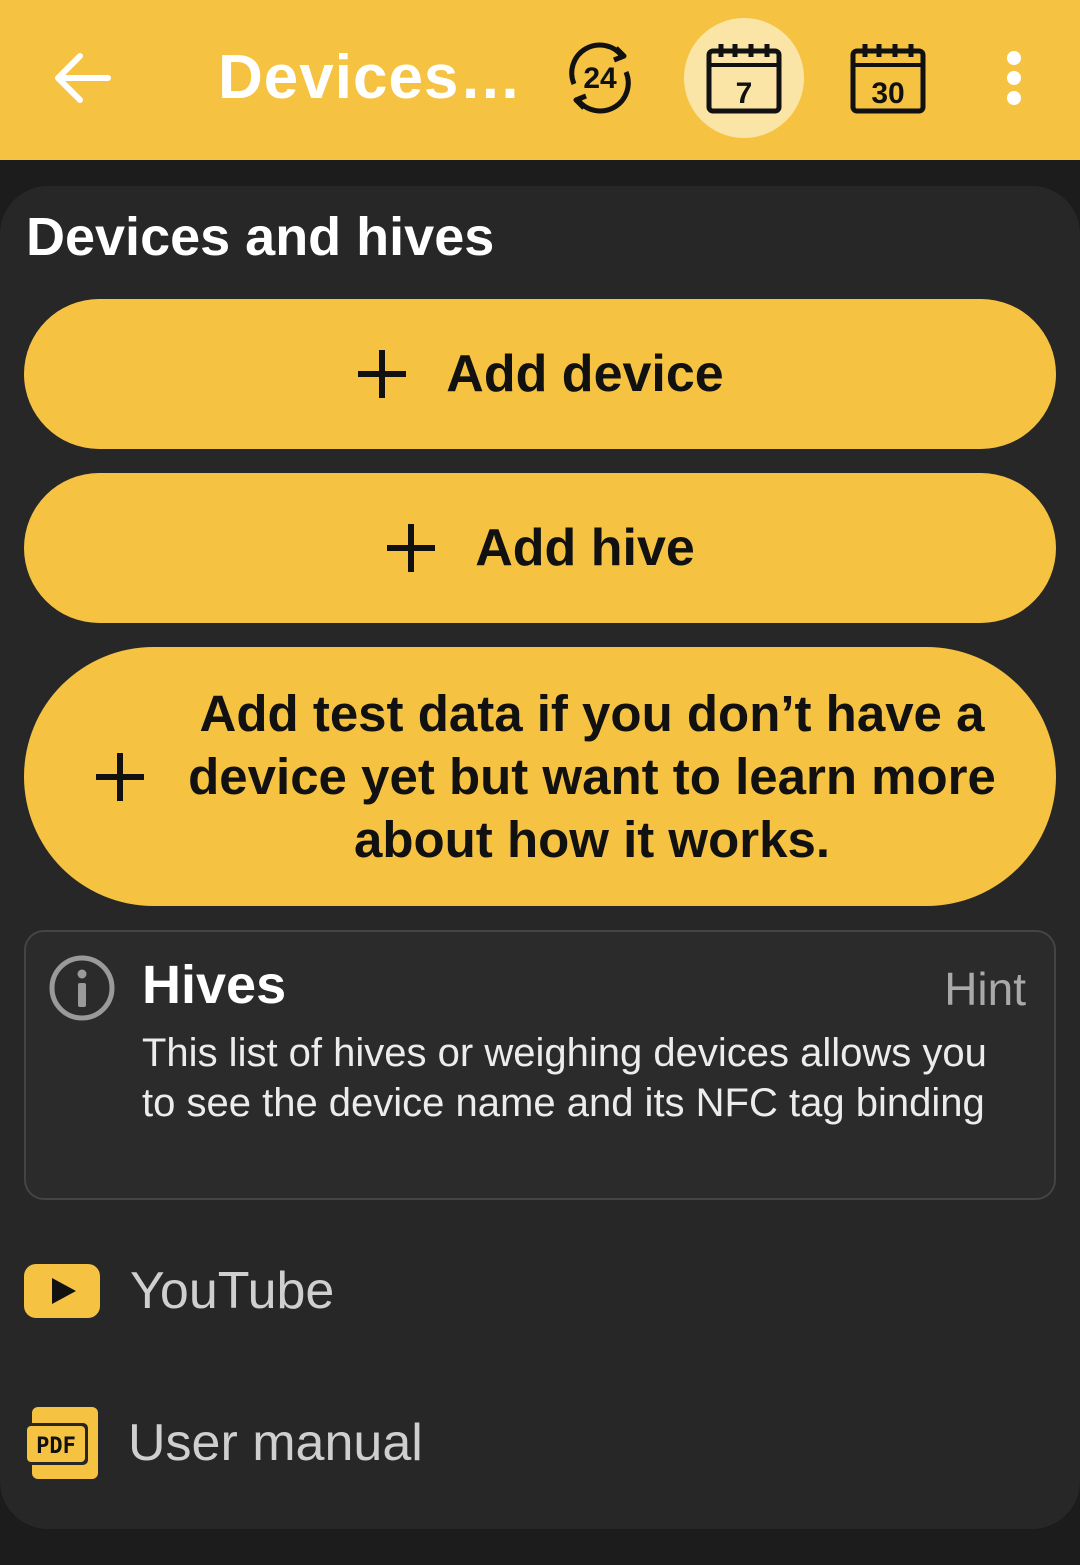 This screenshot has width=1080, height=1565. I want to click on period-7d-button: 7, so click(744, 78).